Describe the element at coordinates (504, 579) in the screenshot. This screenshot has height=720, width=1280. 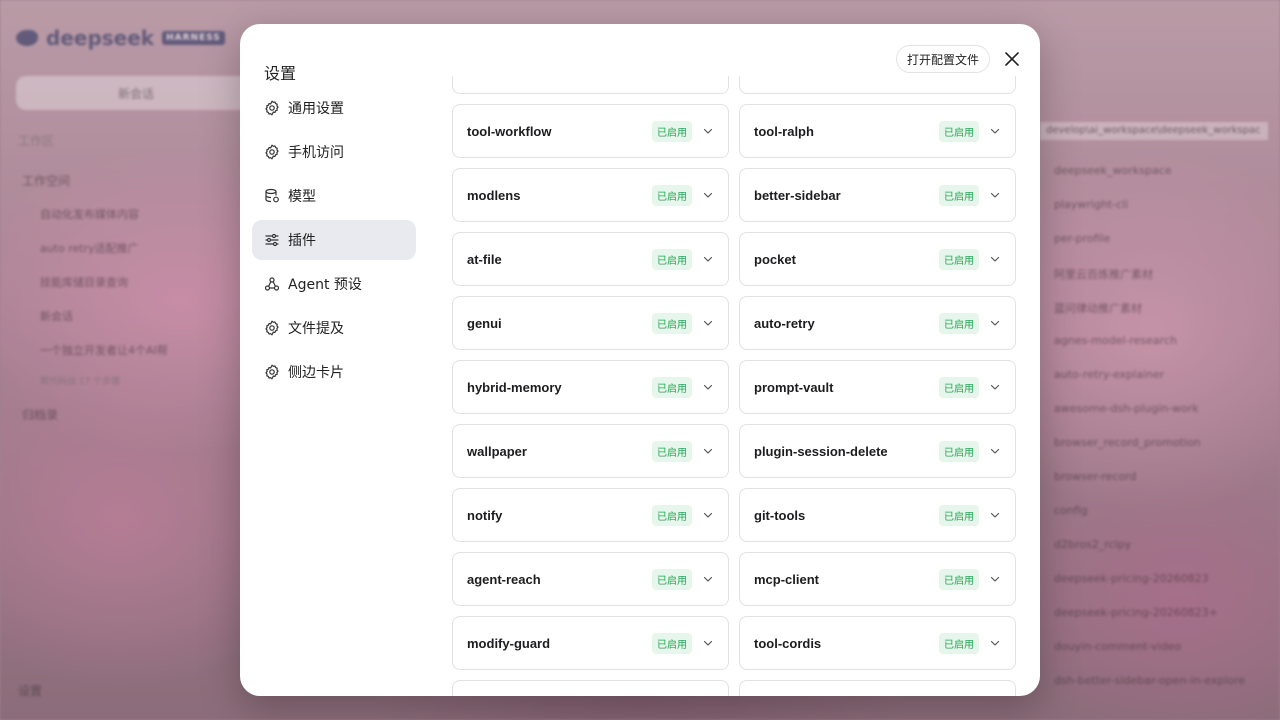
I see `plugin-name: agent-reach` at that location.